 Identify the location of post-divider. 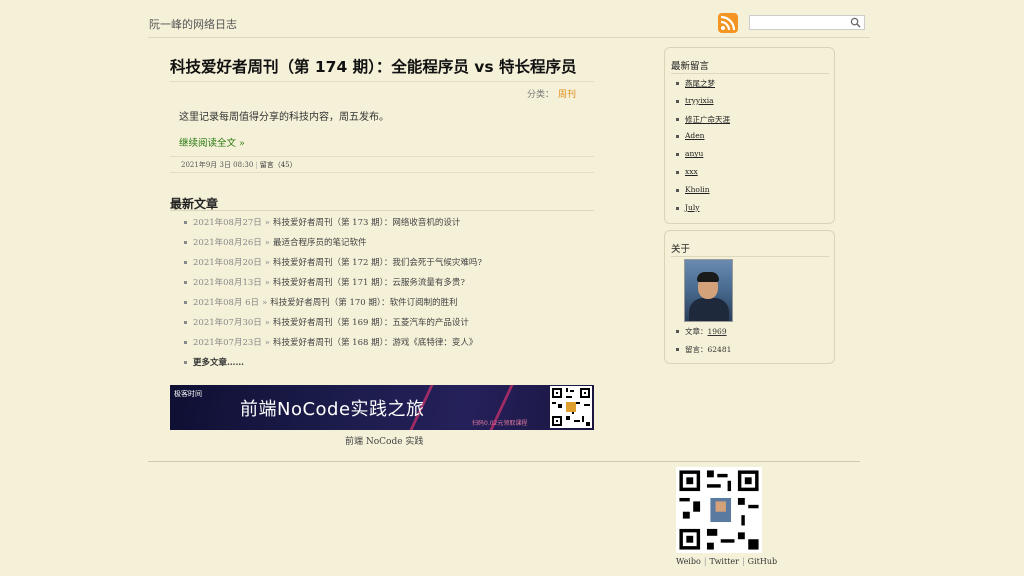
(382, 156).